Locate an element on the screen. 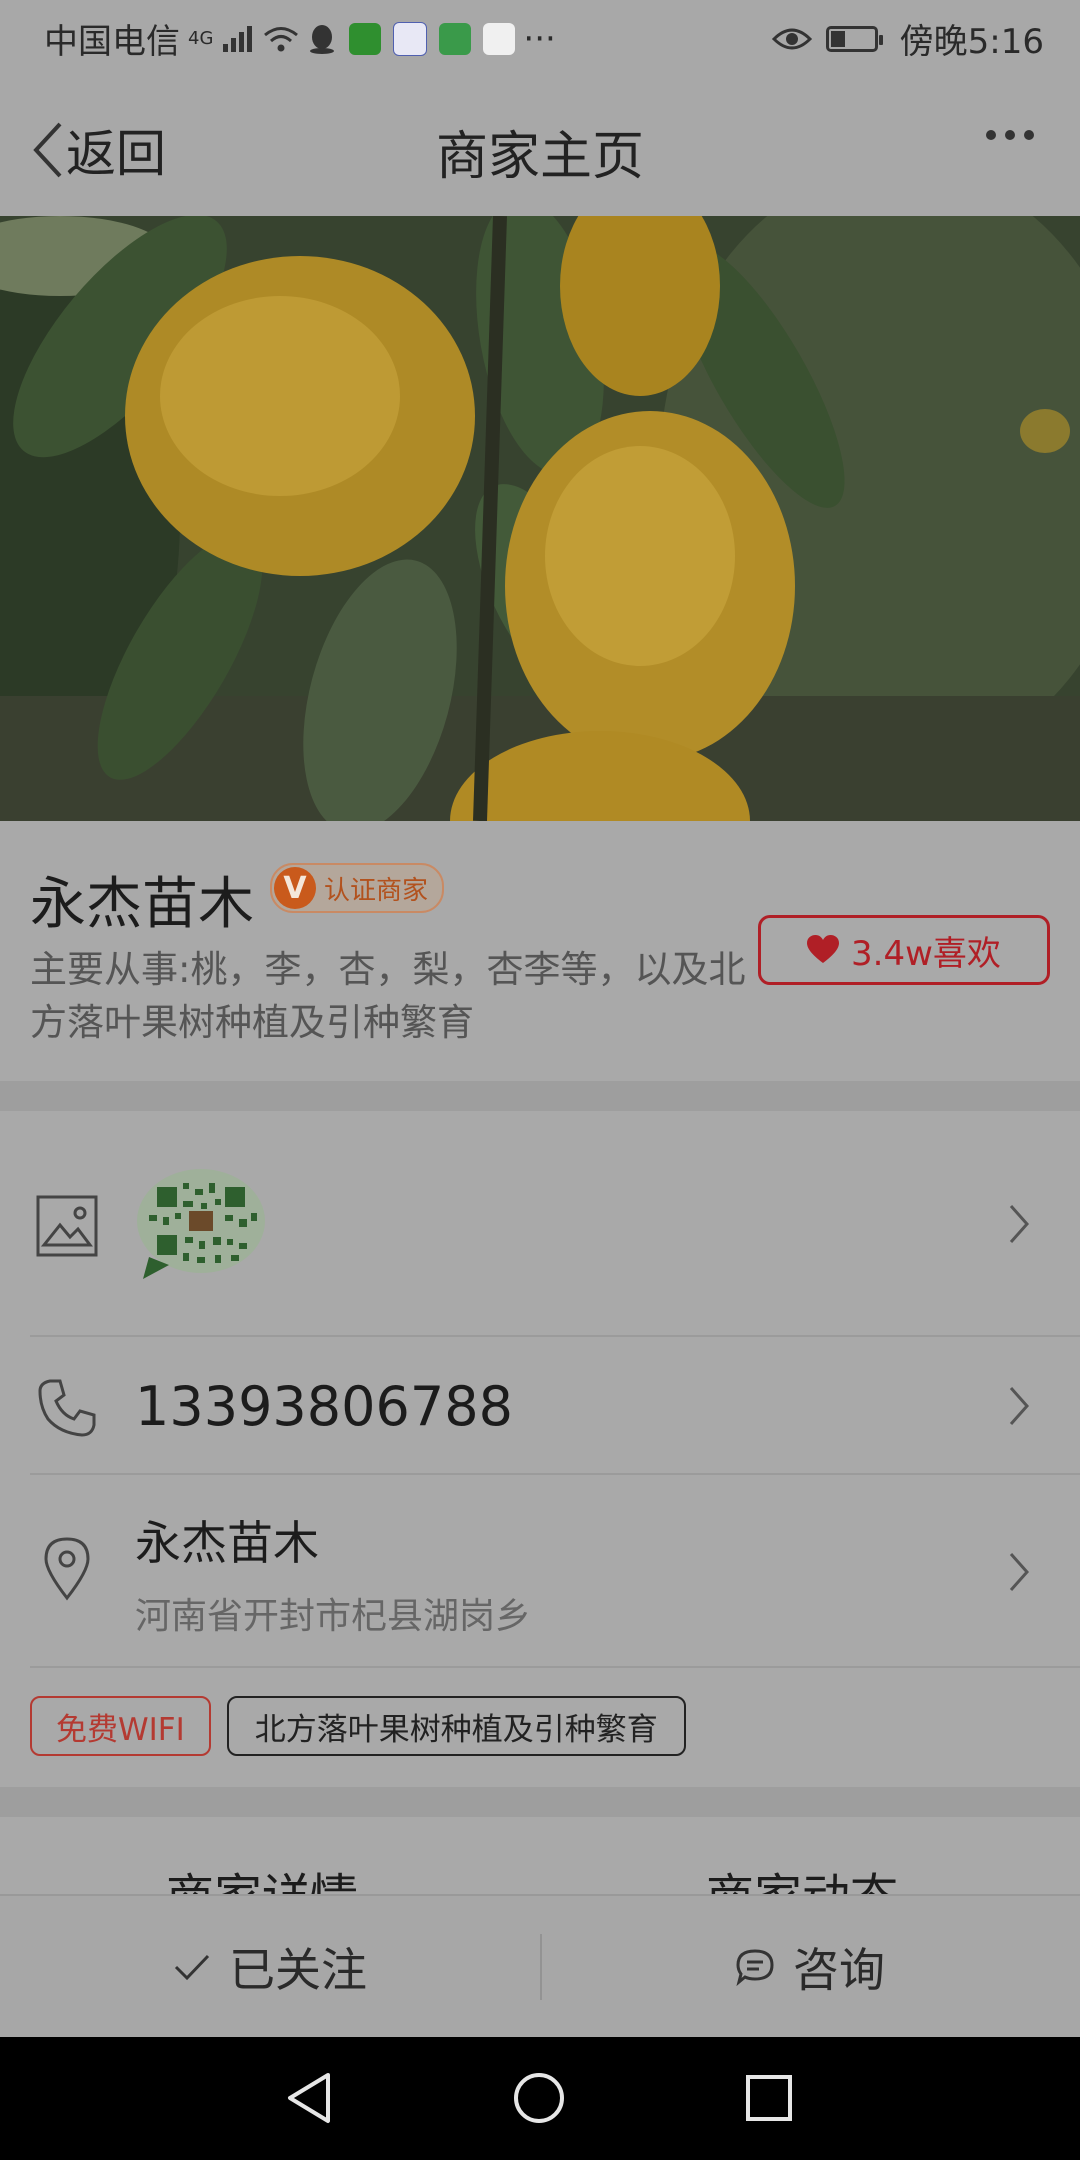 This screenshot has width=1080, height=2160. consult-button: 咨询 is located at coordinates (810, 1966).